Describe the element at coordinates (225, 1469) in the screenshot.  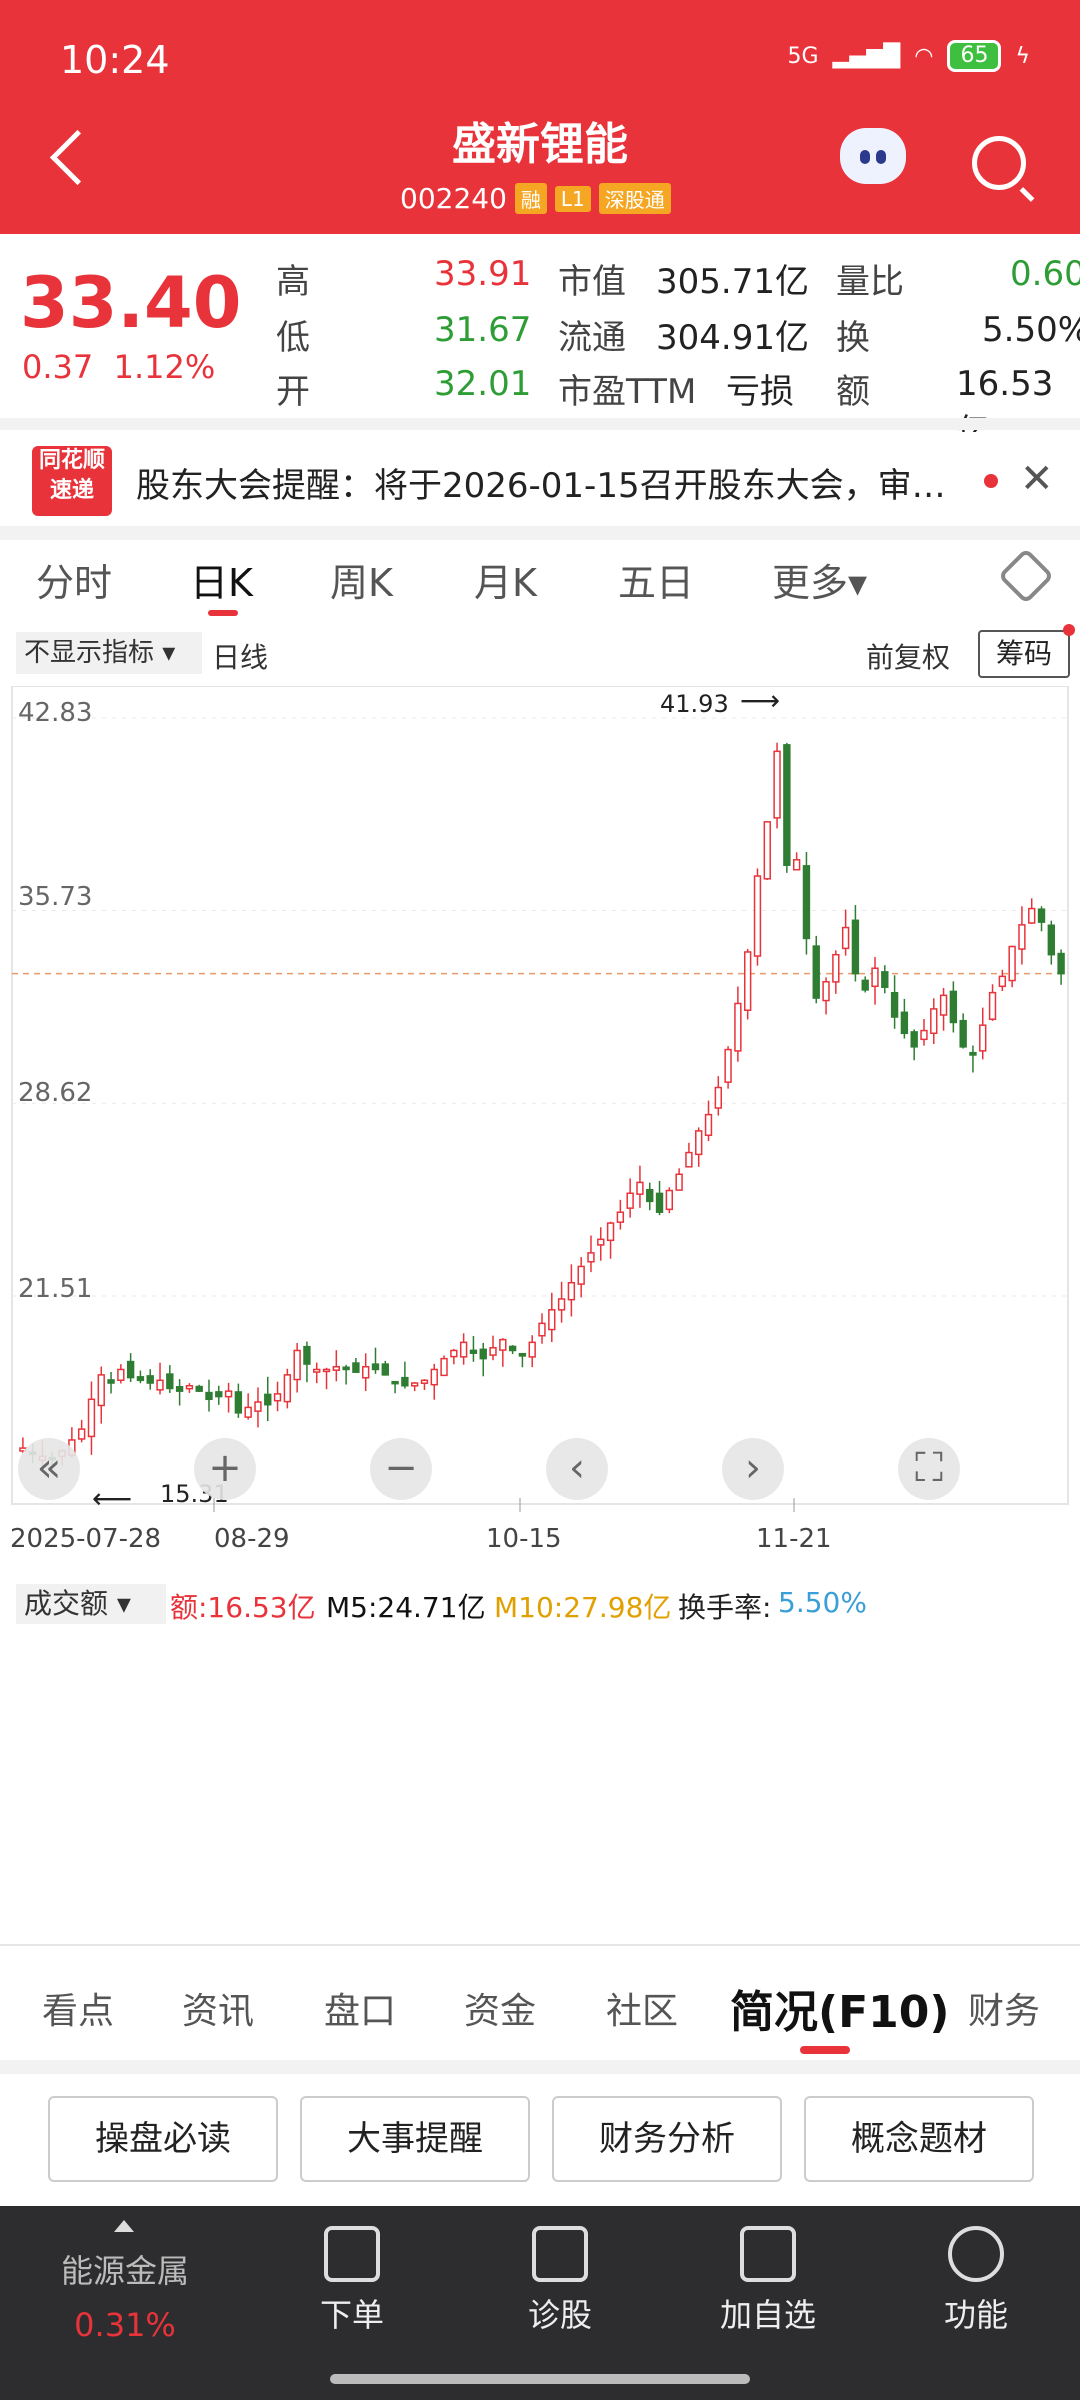
I see `zoom-in-icon: +` at that location.